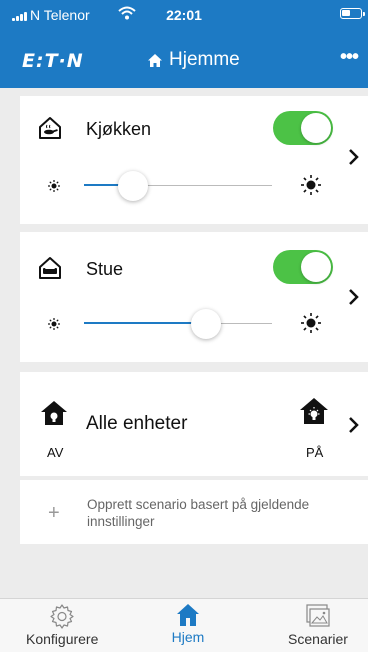  Describe the element at coordinates (204, 59) in the screenshot. I see `page-title: Hjemme` at that location.